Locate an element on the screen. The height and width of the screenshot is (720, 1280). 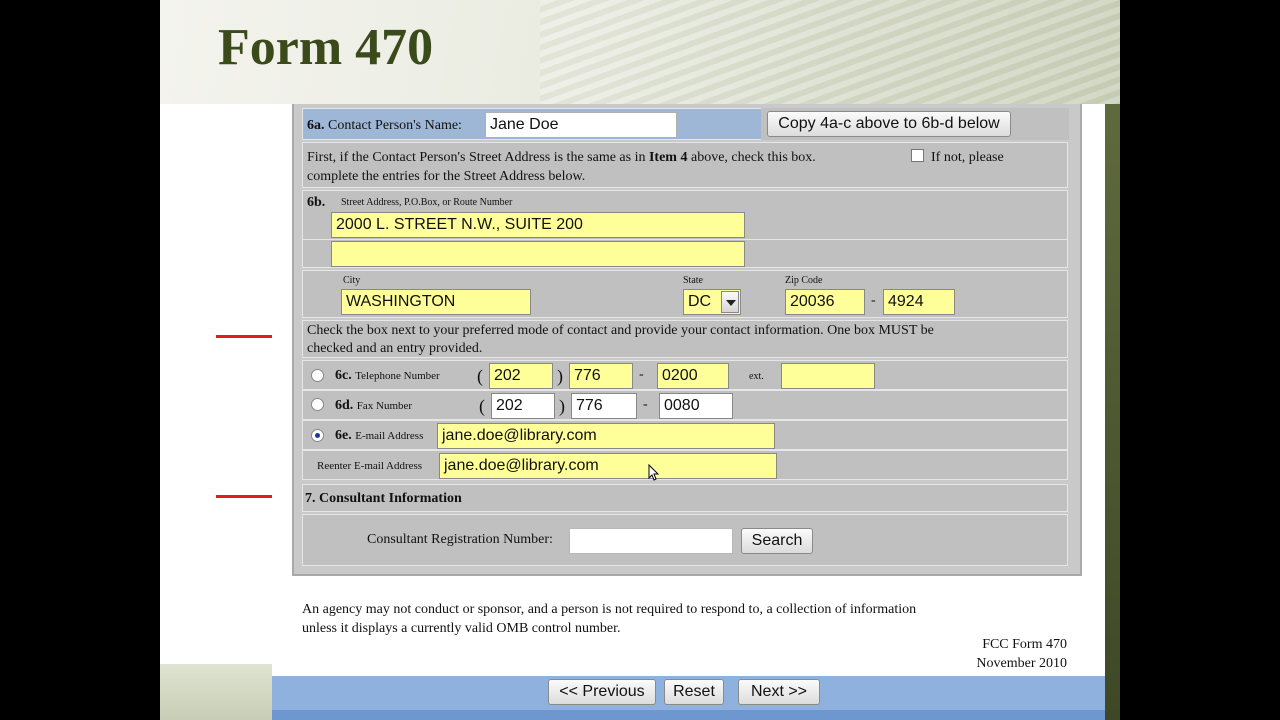
fax-label: Fax Number is located at coordinates (384, 406).